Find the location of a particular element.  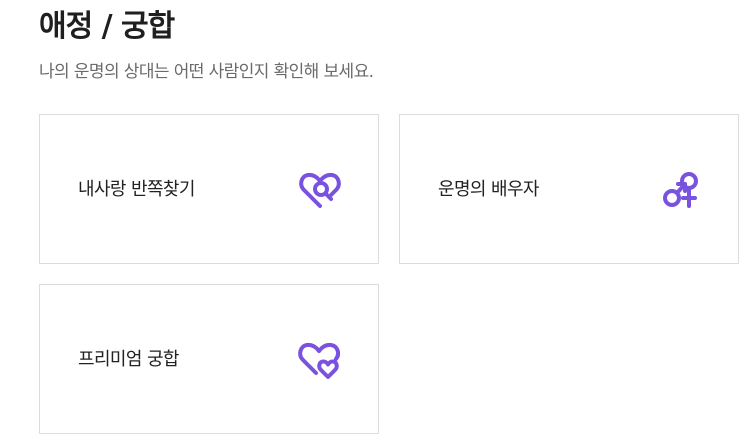

heart-search-icon is located at coordinates (320, 190).